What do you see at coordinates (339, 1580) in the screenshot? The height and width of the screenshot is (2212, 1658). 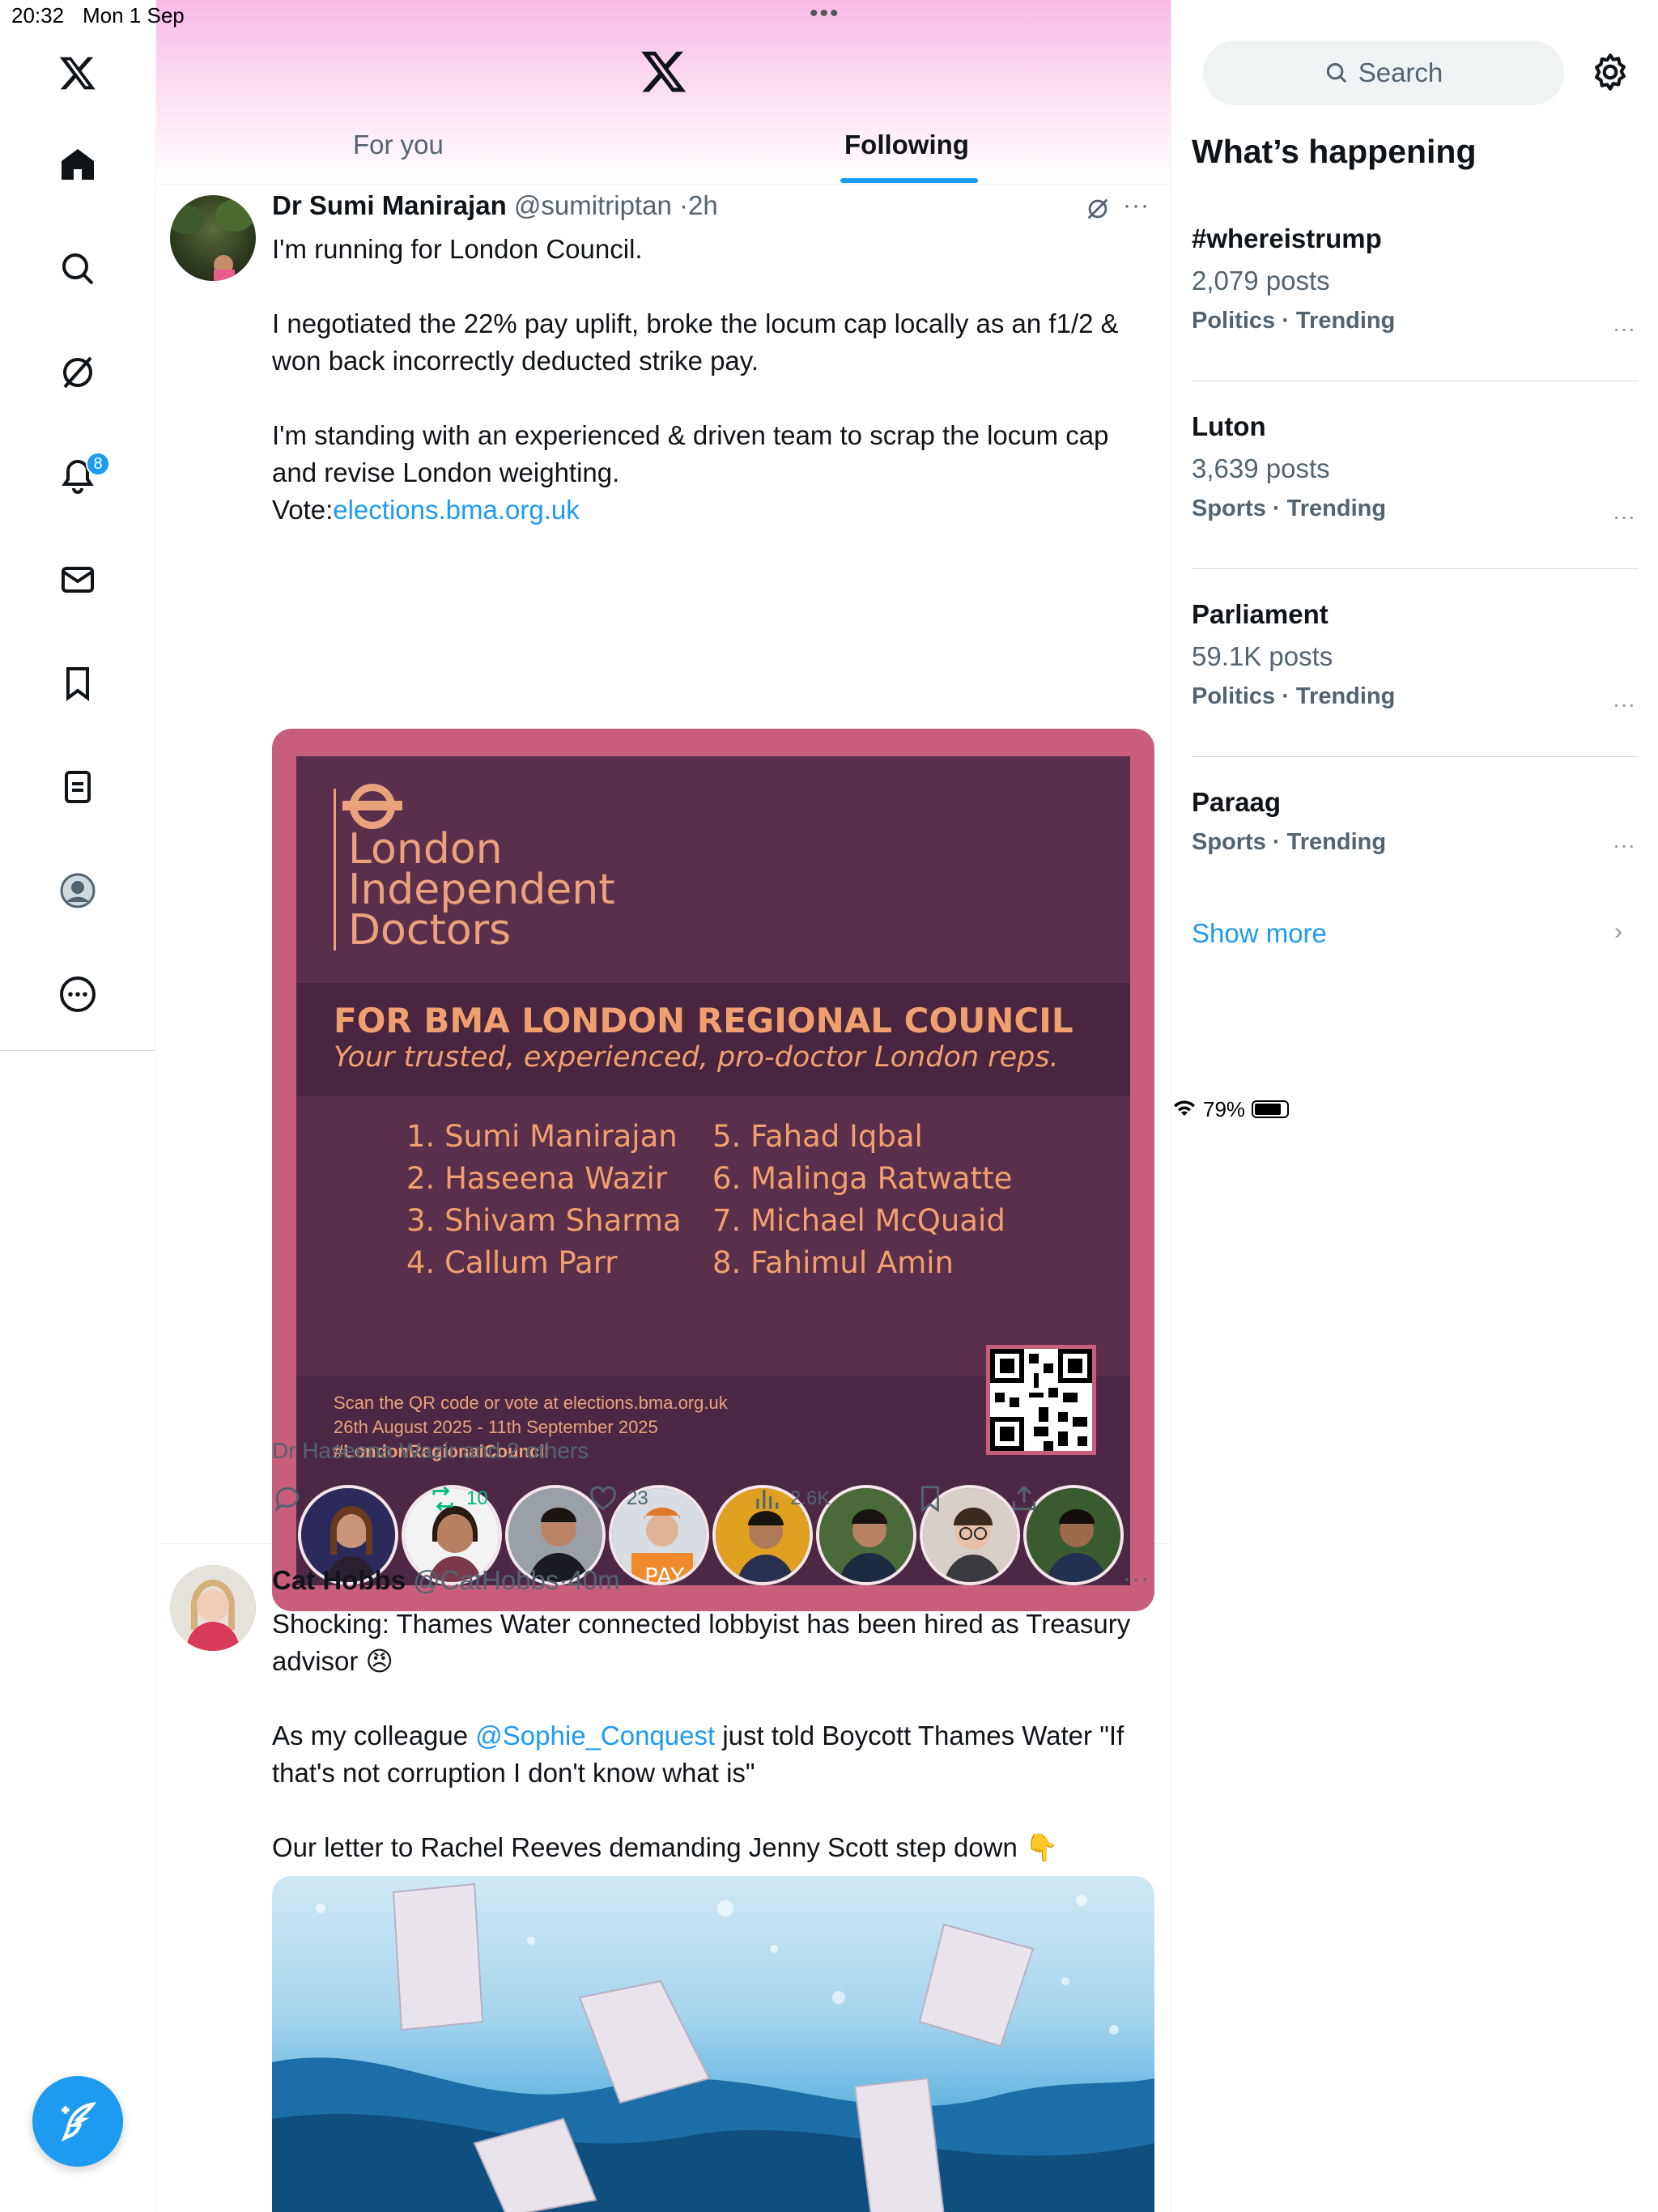 I see `author-name: Cat Hobbs` at bounding box center [339, 1580].